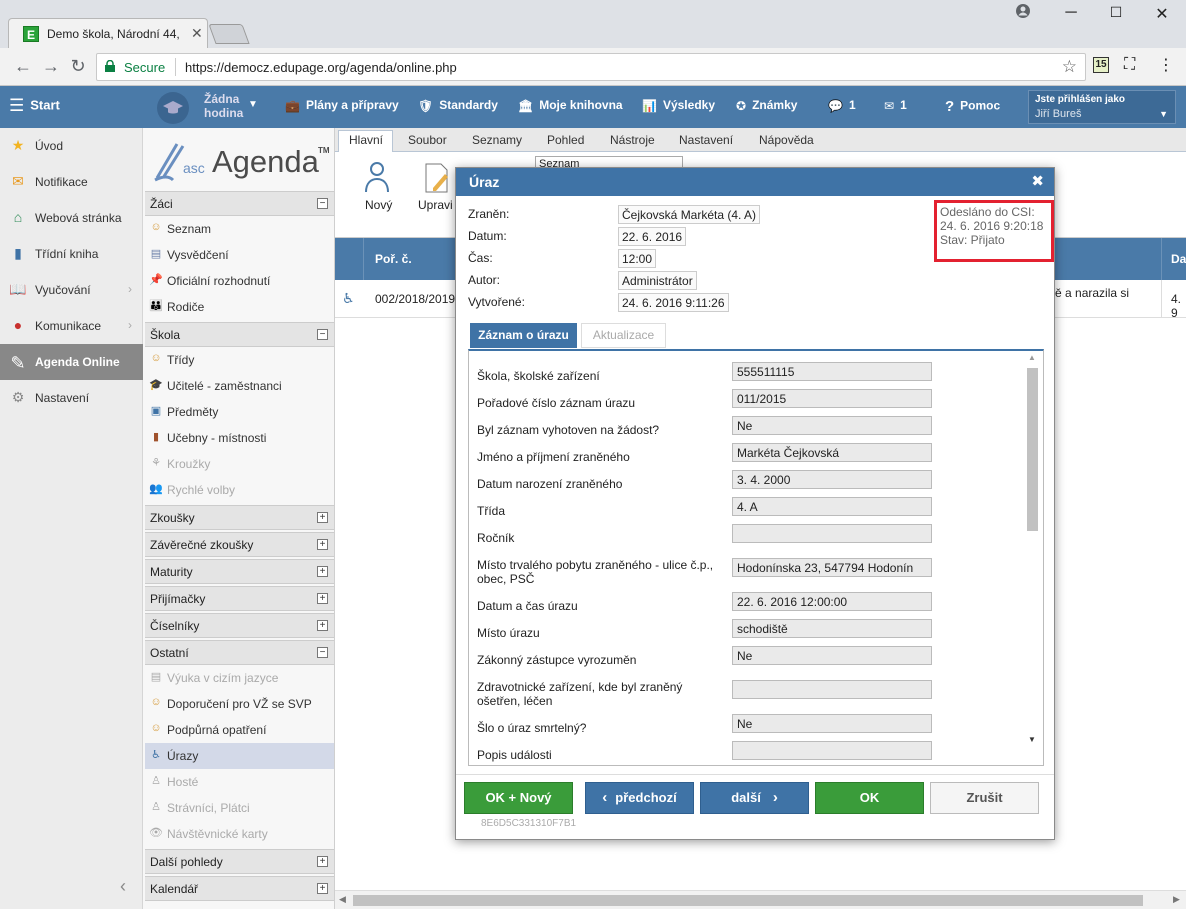  I want to click on section-zaci: Žáci −, so click(239, 203).